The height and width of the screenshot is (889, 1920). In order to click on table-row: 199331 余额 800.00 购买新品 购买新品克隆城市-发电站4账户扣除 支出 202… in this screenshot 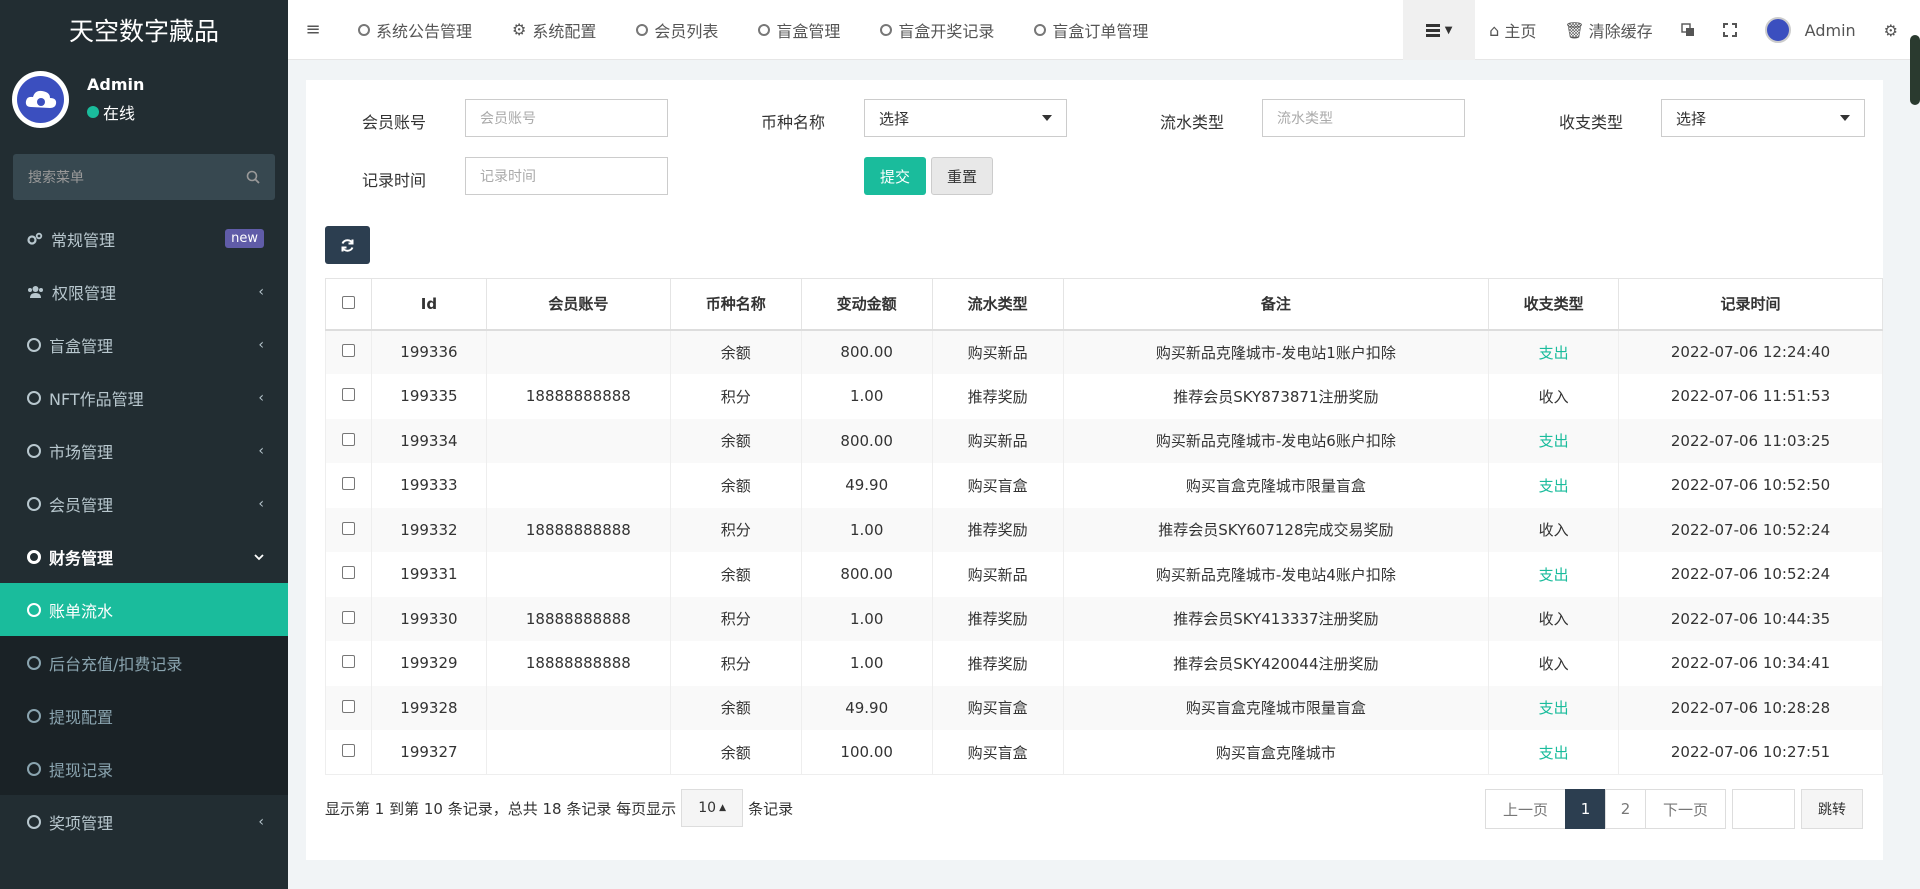, I will do `click(1104, 574)`.